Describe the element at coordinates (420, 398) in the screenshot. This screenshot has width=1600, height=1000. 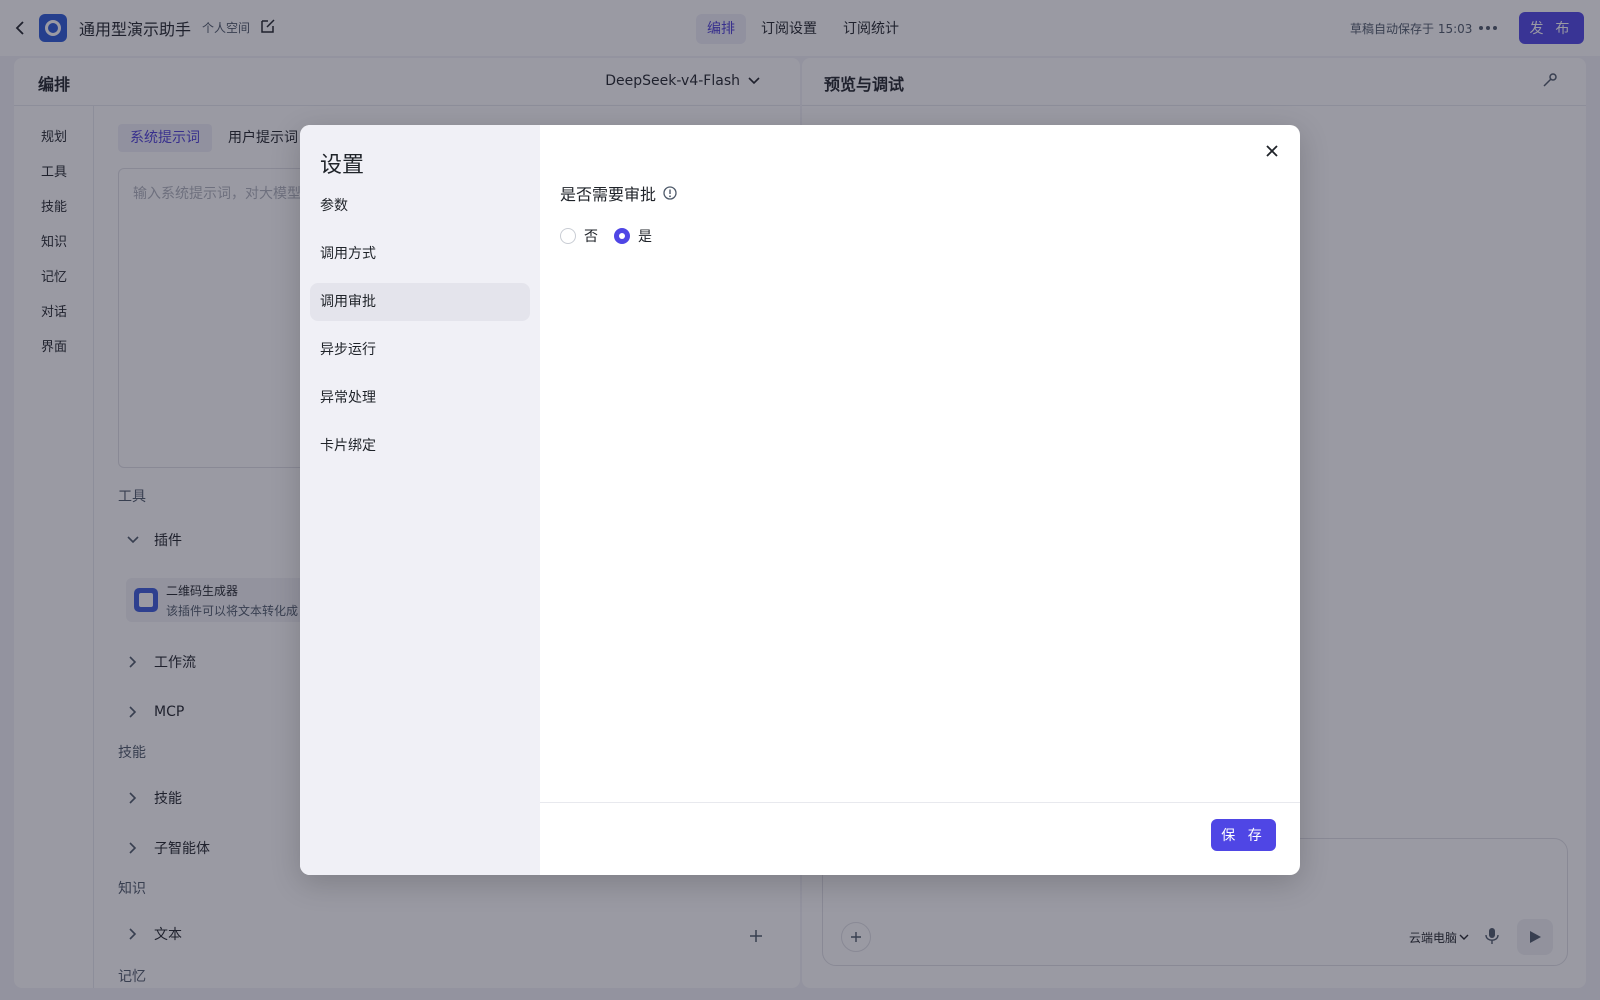
I see `menu-error-handling: 异常处理` at that location.